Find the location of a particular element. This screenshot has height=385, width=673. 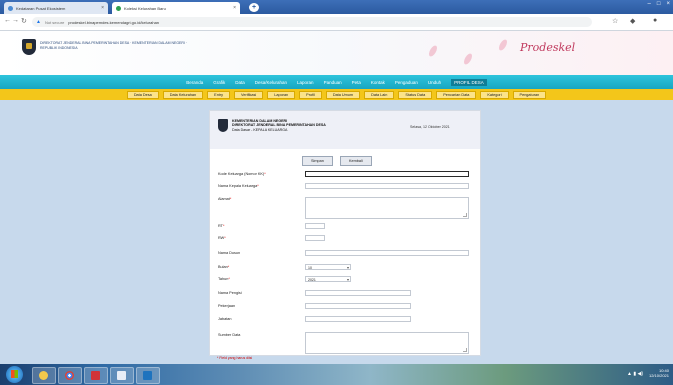

menu-item: Grafik is located at coordinates (219, 82).